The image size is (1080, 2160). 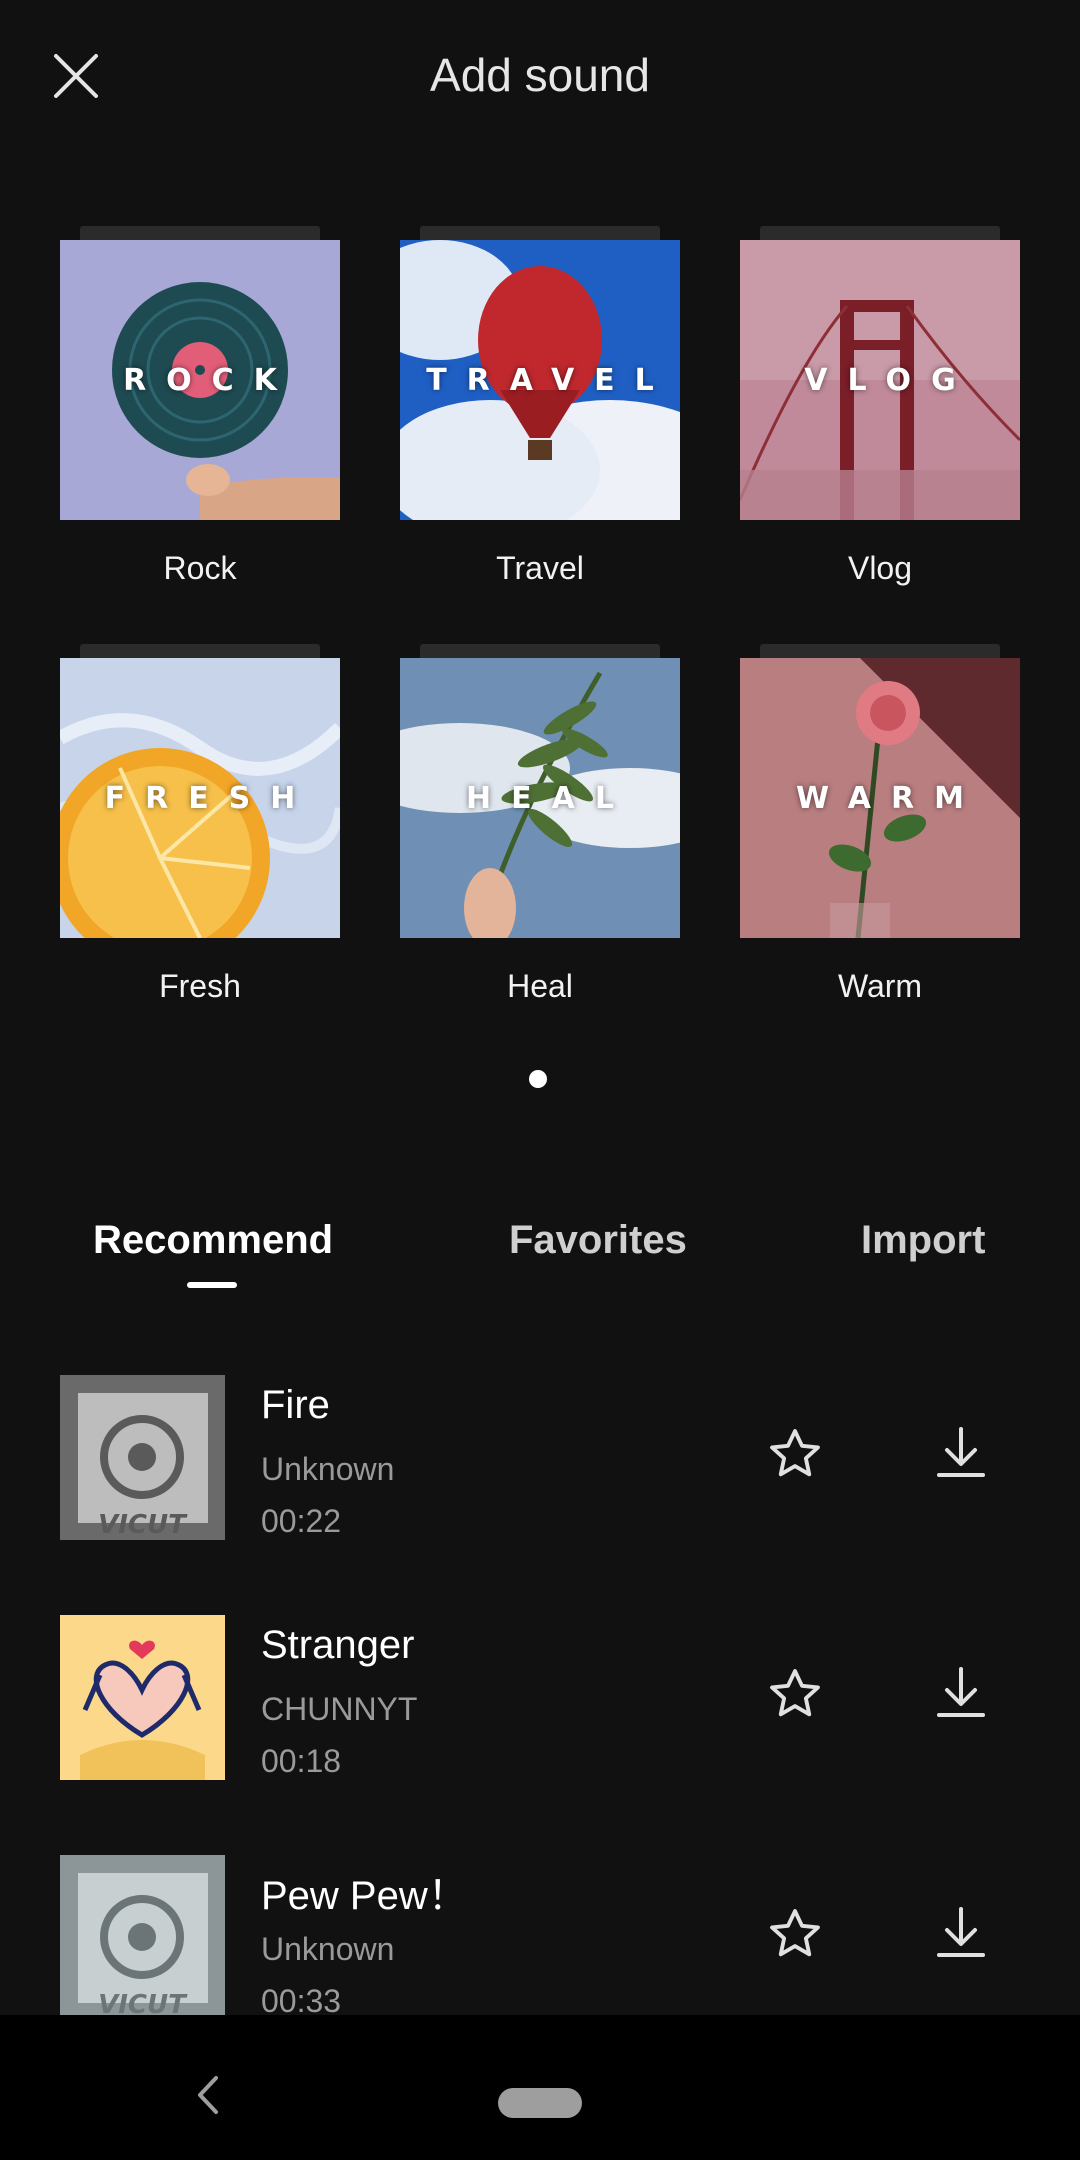 What do you see at coordinates (540, 986) in the screenshot?
I see `category-heal-label: Heal` at bounding box center [540, 986].